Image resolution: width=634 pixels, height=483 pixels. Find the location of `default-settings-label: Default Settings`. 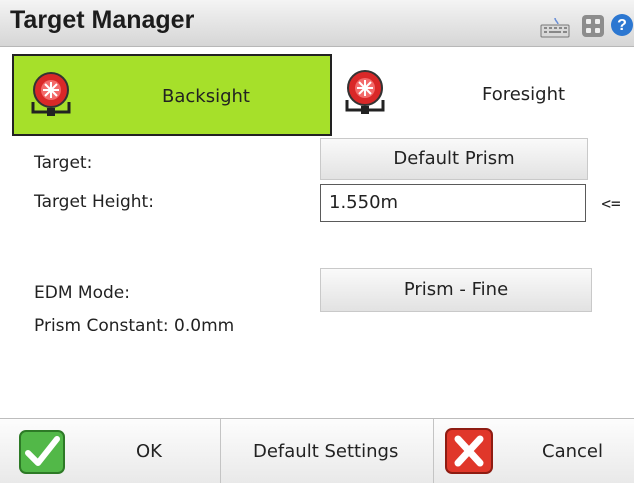

default-settings-label: Default Settings is located at coordinates (326, 451).